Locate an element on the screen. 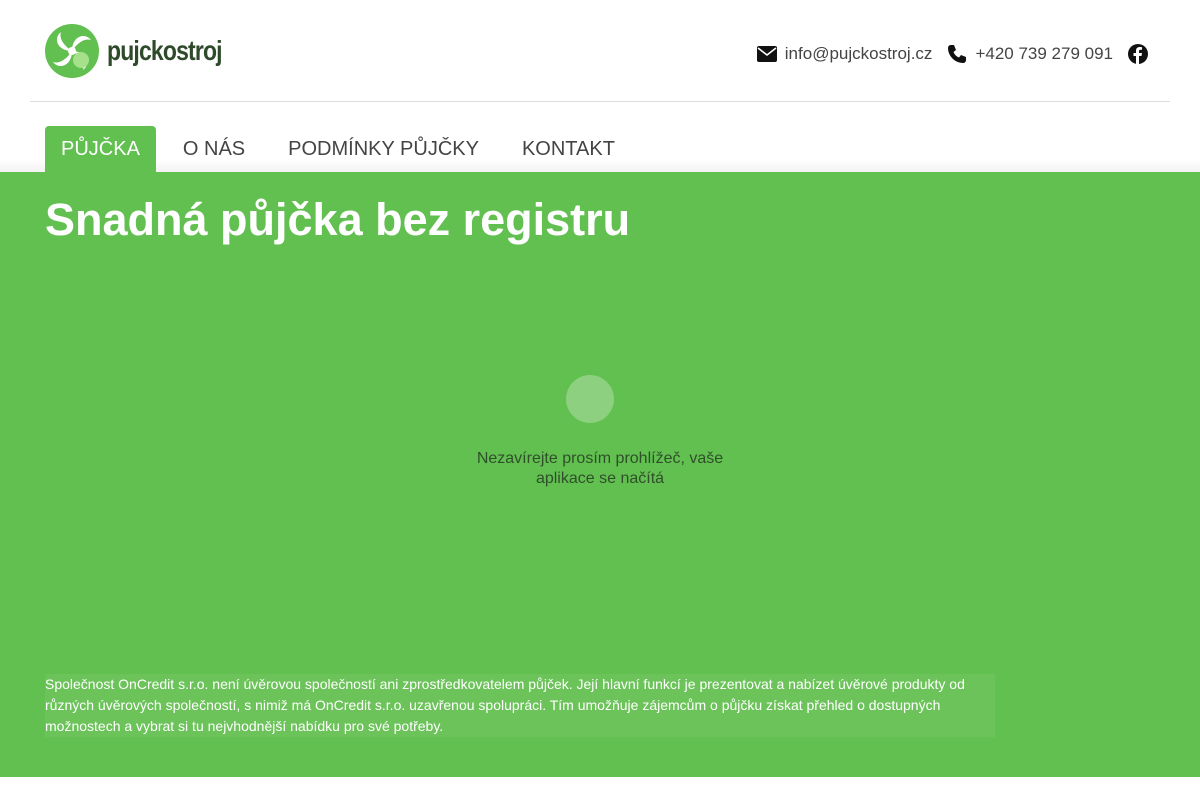 This screenshot has width=1200, height=800. facebook-link is located at coordinates (1138, 54).